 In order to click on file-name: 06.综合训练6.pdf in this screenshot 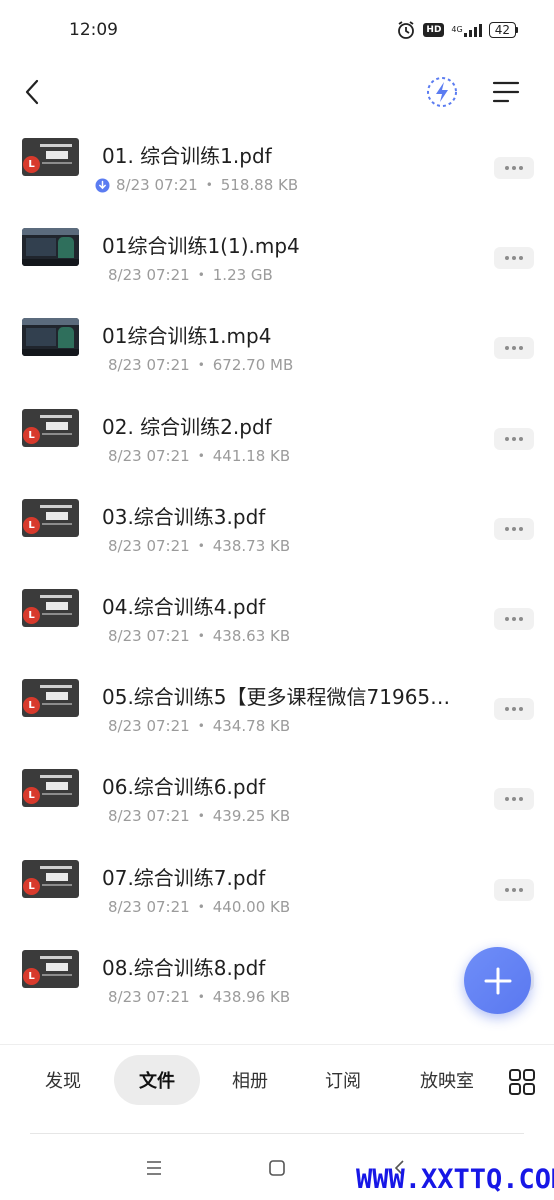, I will do `click(184, 787)`.